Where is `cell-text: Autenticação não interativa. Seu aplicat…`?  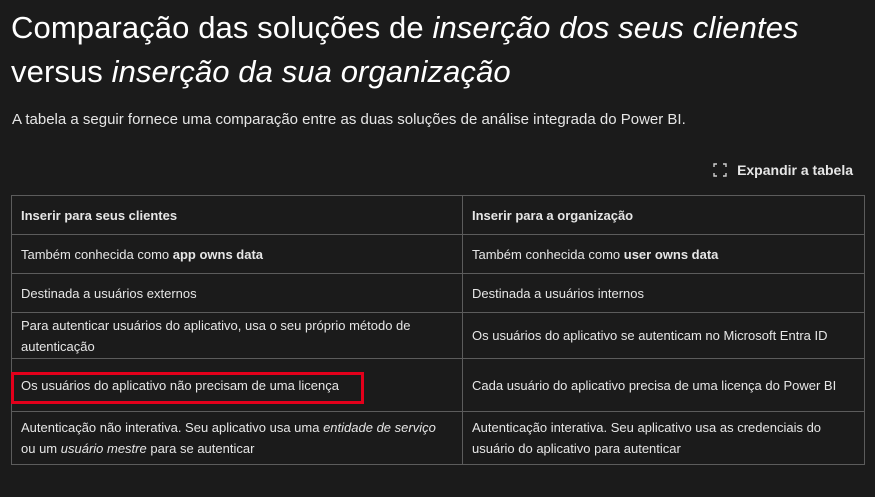 cell-text: Autenticação não interativa. Seu aplicat… is located at coordinates (172, 427).